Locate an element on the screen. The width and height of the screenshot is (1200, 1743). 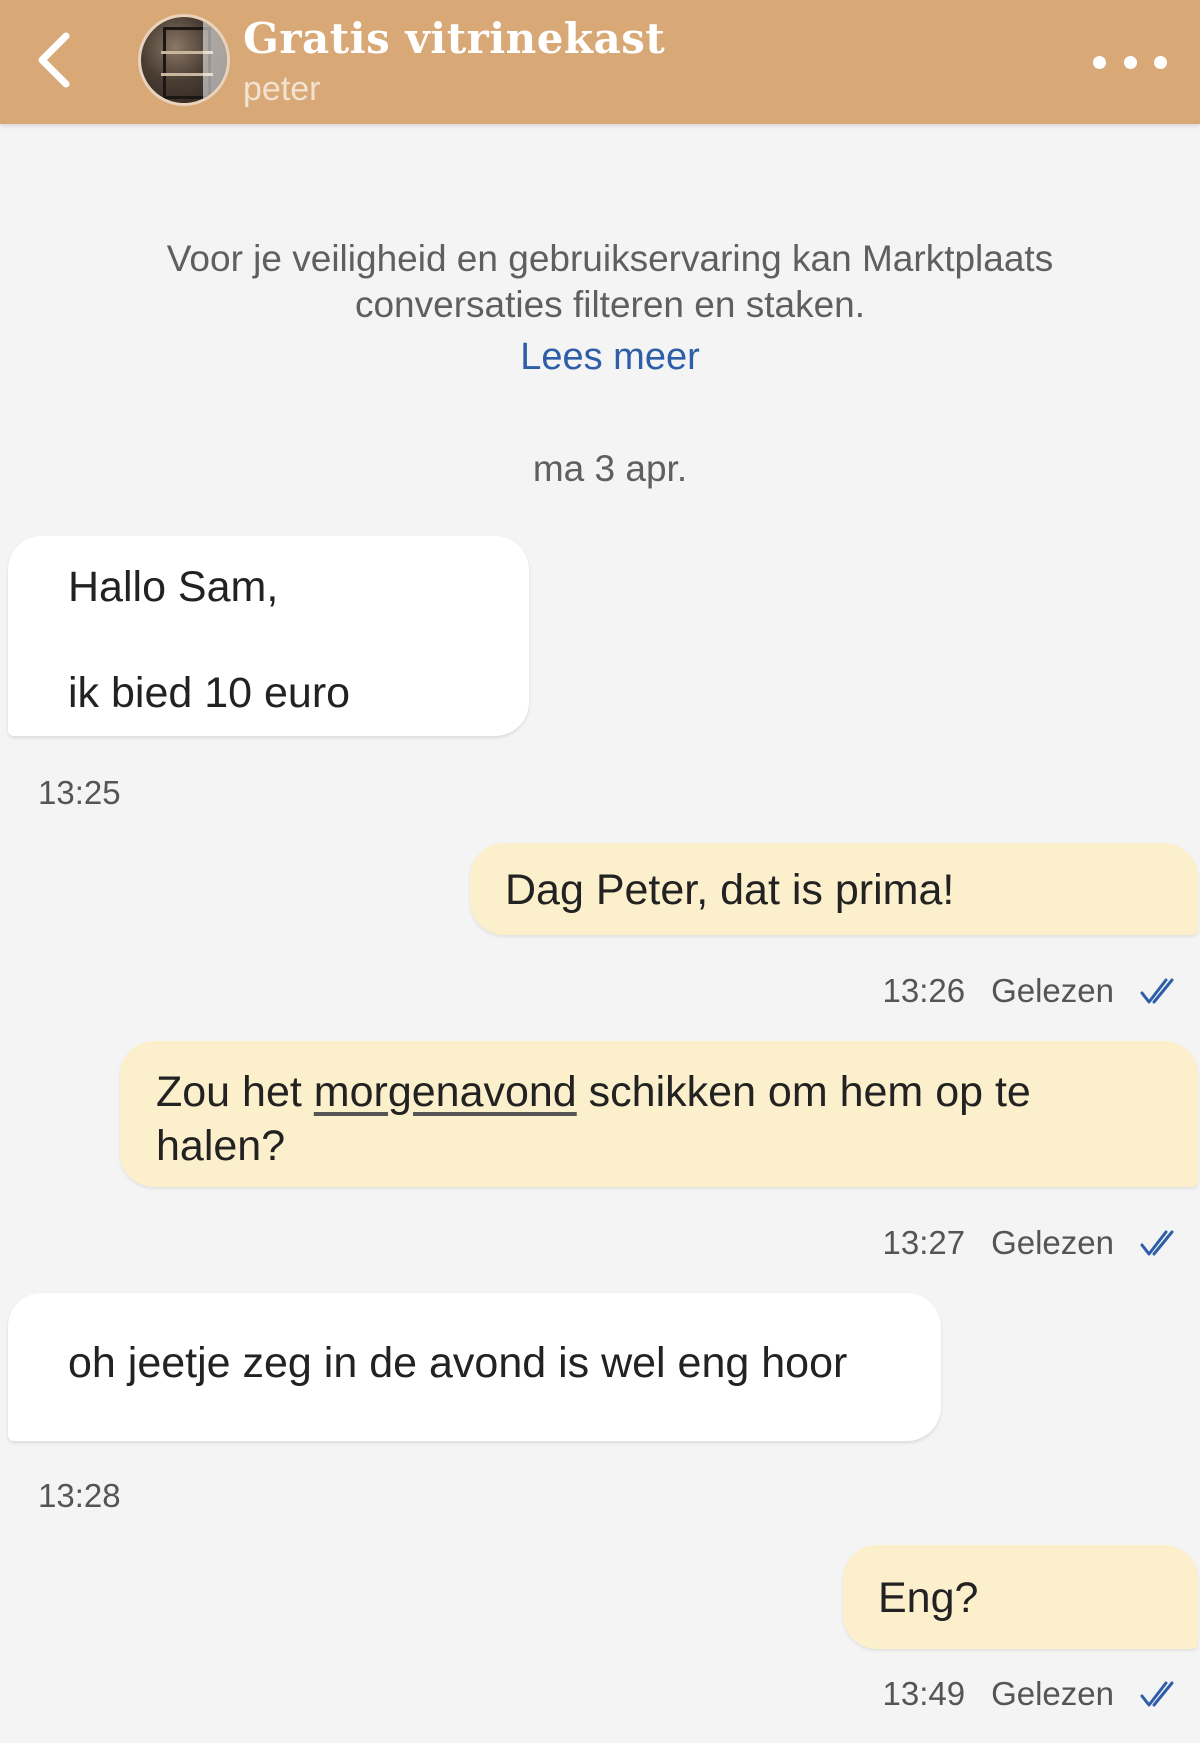
read-more-link: Lees meer is located at coordinates (600, 357).